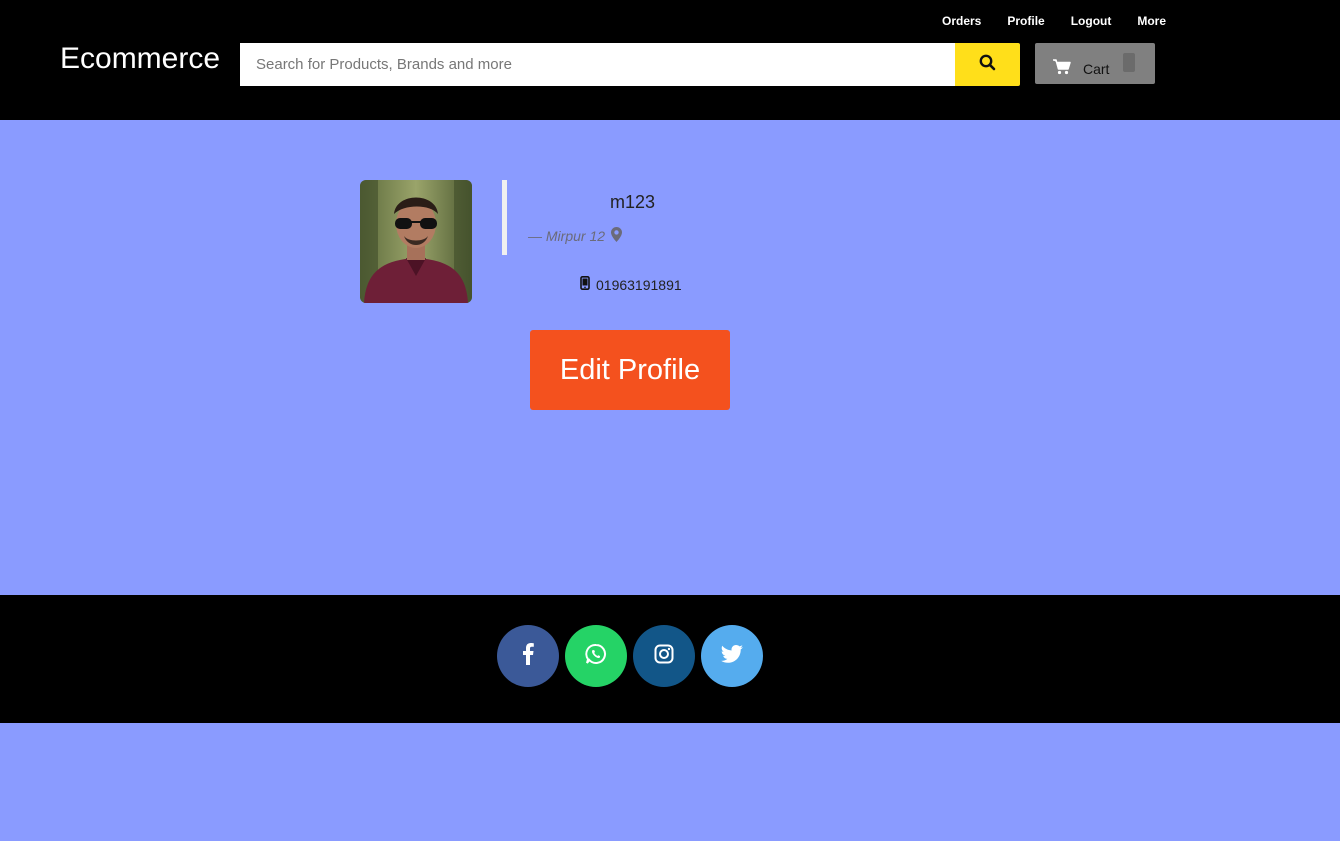 The image size is (1340, 841). I want to click on profile-location: — Mirpur 12, so click(575, 236).